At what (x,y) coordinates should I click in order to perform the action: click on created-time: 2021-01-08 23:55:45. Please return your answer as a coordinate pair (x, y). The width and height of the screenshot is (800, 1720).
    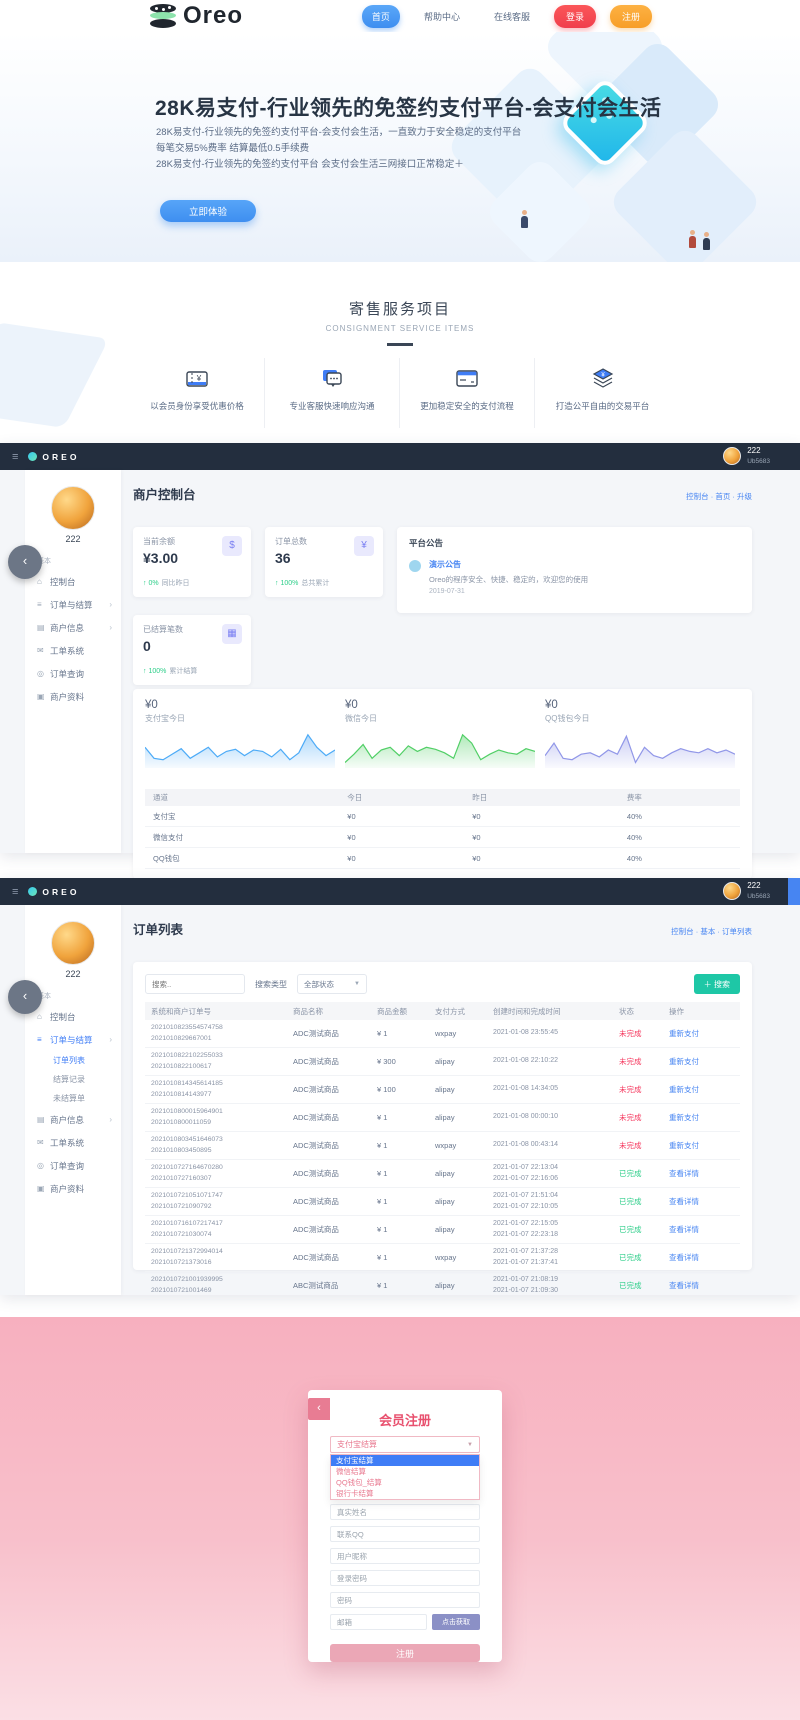
    Looking at the image, I should click on (525, 1033).